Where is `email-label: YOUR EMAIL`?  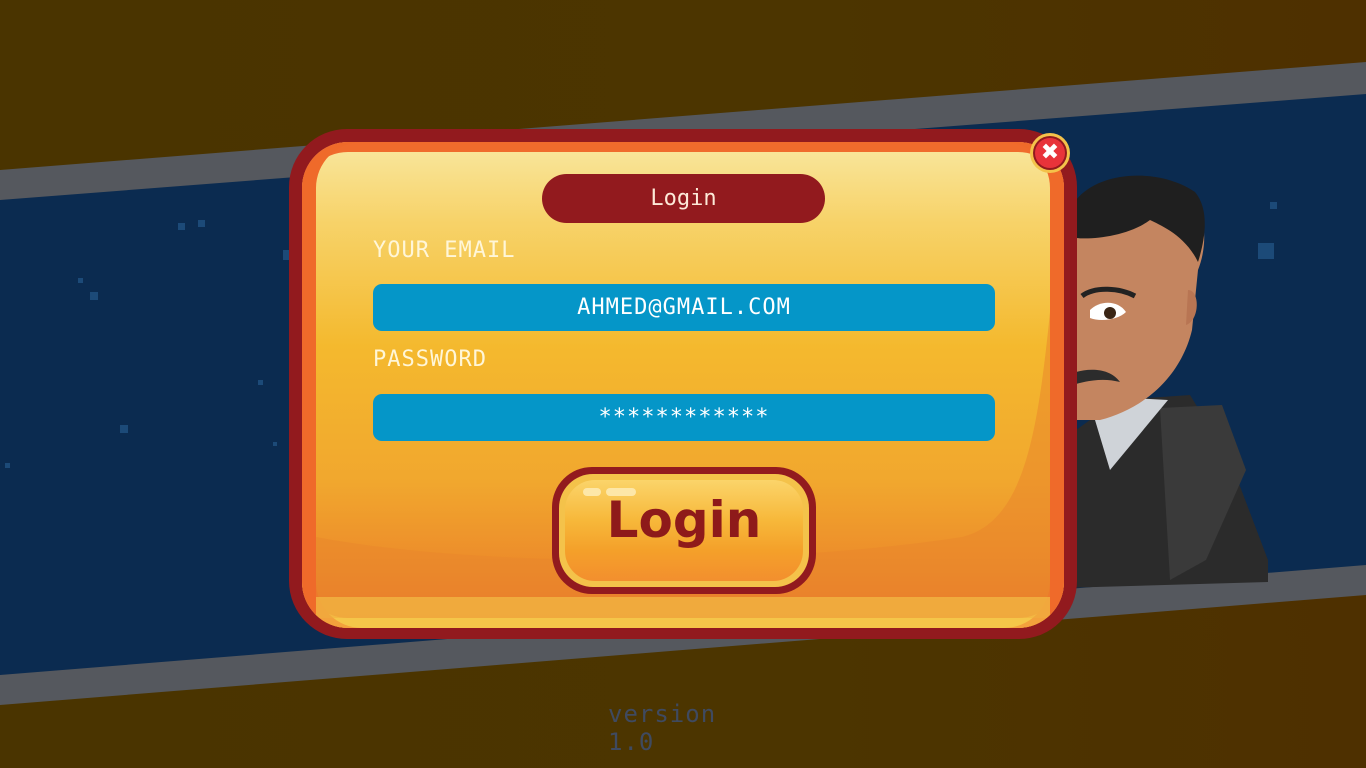 email-label: YOUR EMAIL is located at coordinates (444, 250).